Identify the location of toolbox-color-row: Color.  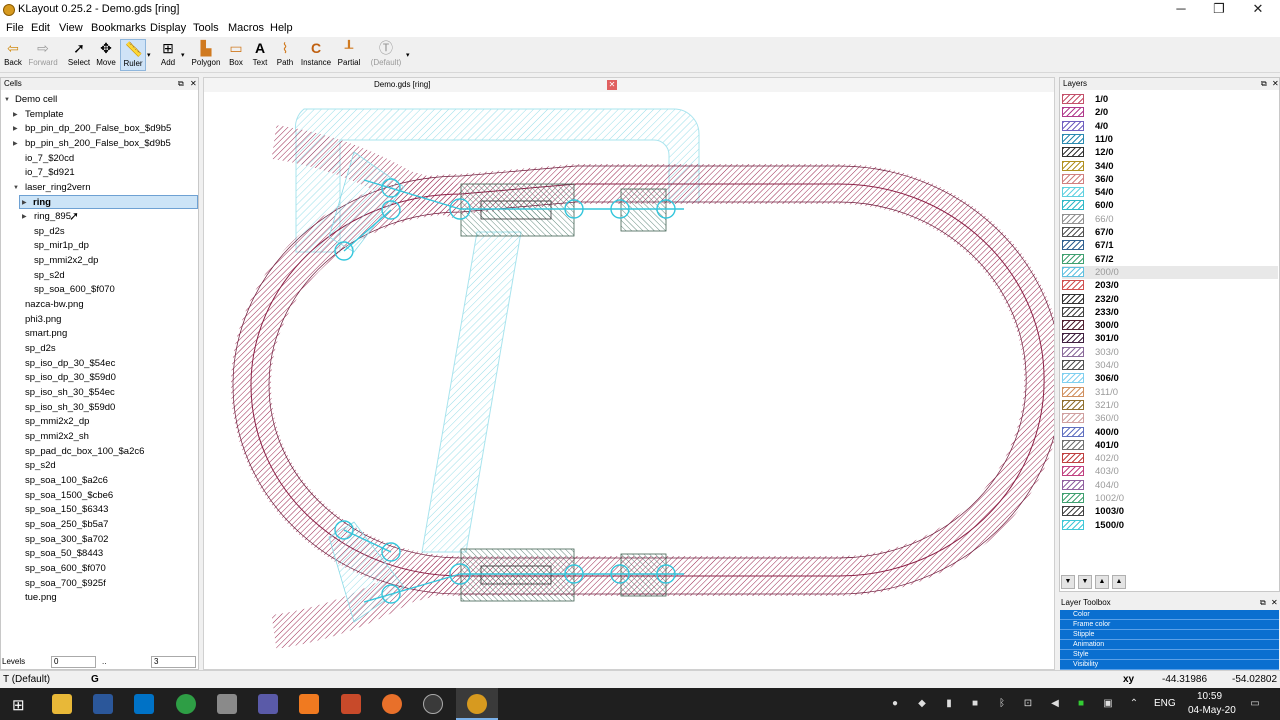
(1169, 615).